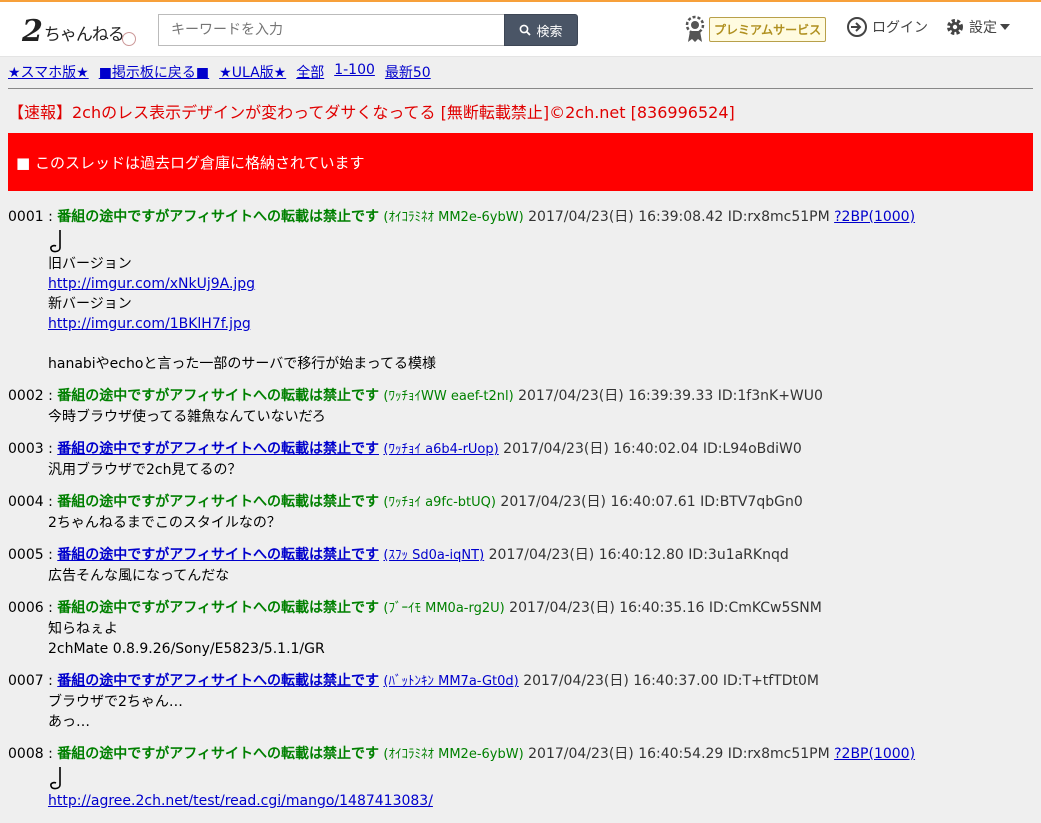 The height and width of the screenshot is (823, 1041). Describe the element at coordinates (768, 29) in the screenshot. I see `premium-badge: プレミアムサービス` at that location.